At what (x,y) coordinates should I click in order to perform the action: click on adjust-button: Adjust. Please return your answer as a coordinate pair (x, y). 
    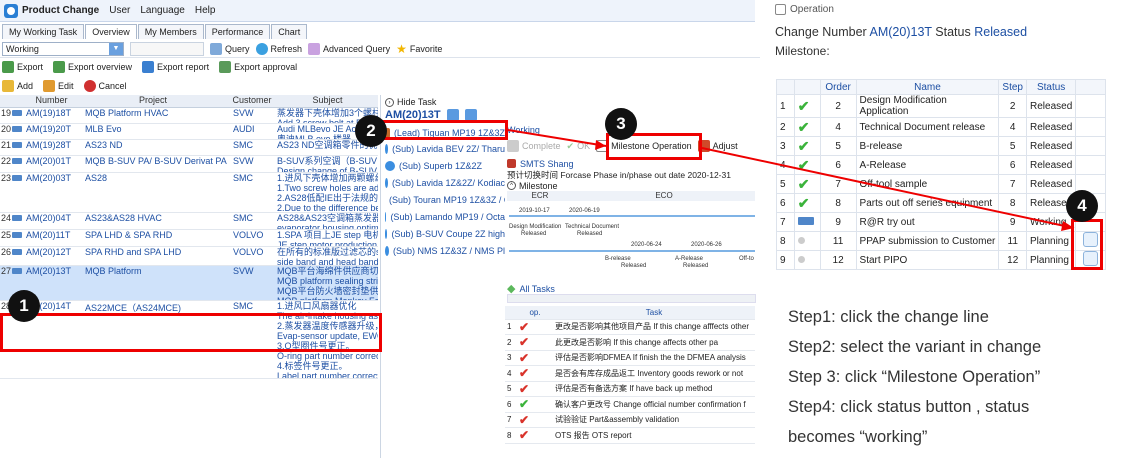
    Looking at the image, I should click on (717, 146).